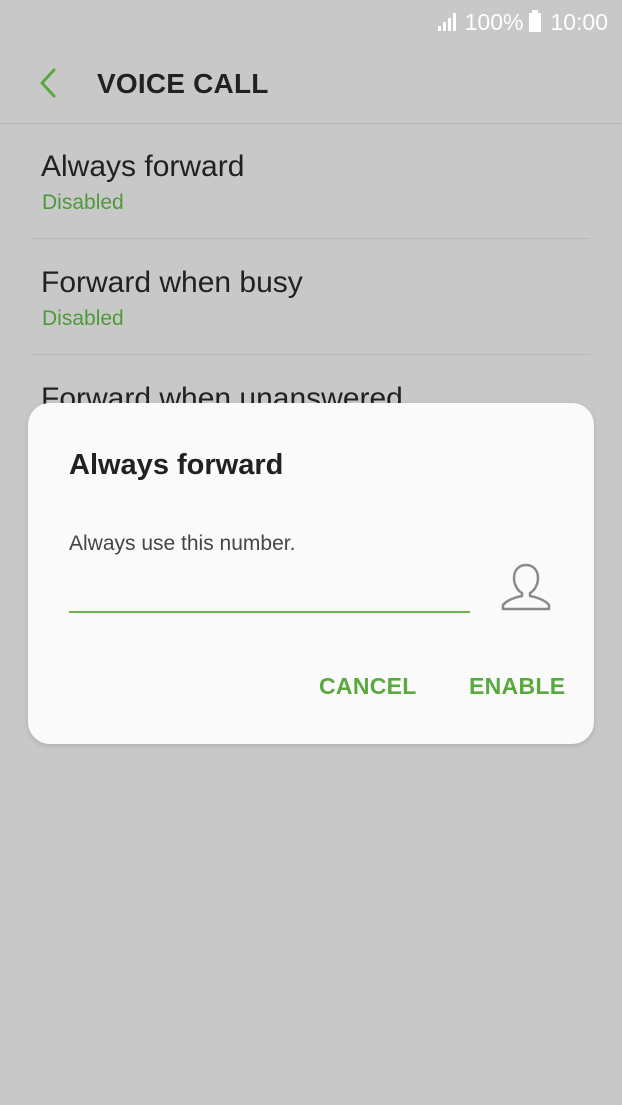 This screenshot has height=1105, width=622. Describe the element at coordinates (222, 393) in the screenshot. I see `list-item-title: Forward when unanswered` at that location.